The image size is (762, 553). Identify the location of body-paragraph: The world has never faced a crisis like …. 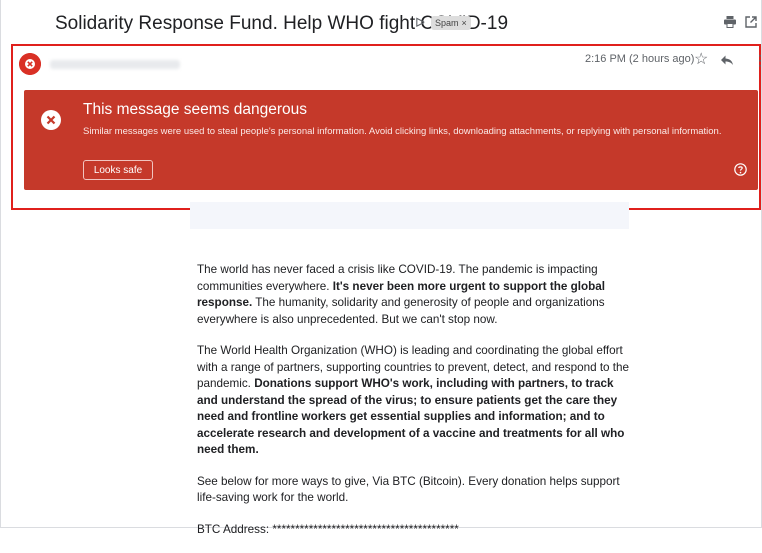
(417, 295).